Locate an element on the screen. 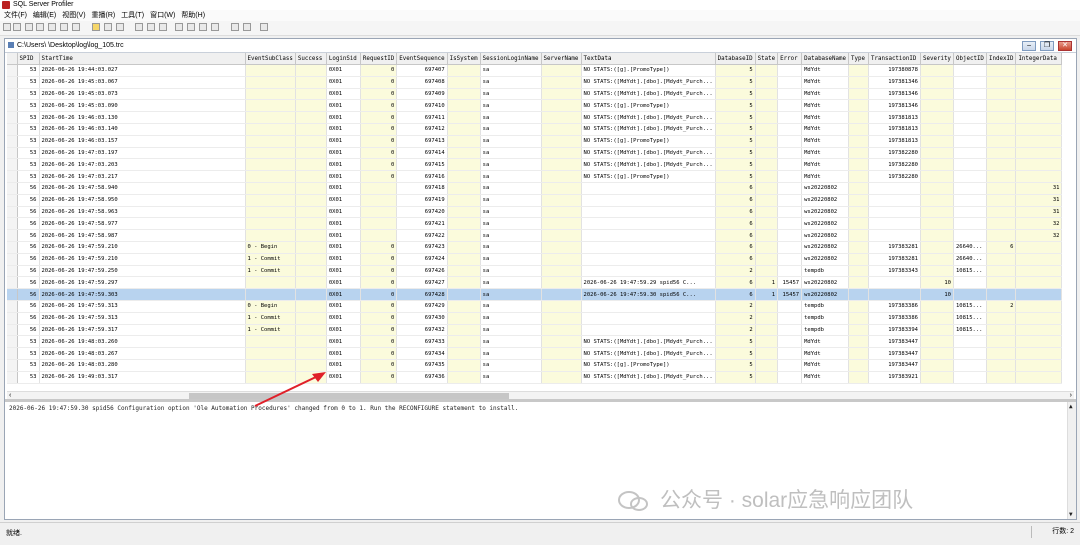  stop-icon is located at coordinates (120, 27).